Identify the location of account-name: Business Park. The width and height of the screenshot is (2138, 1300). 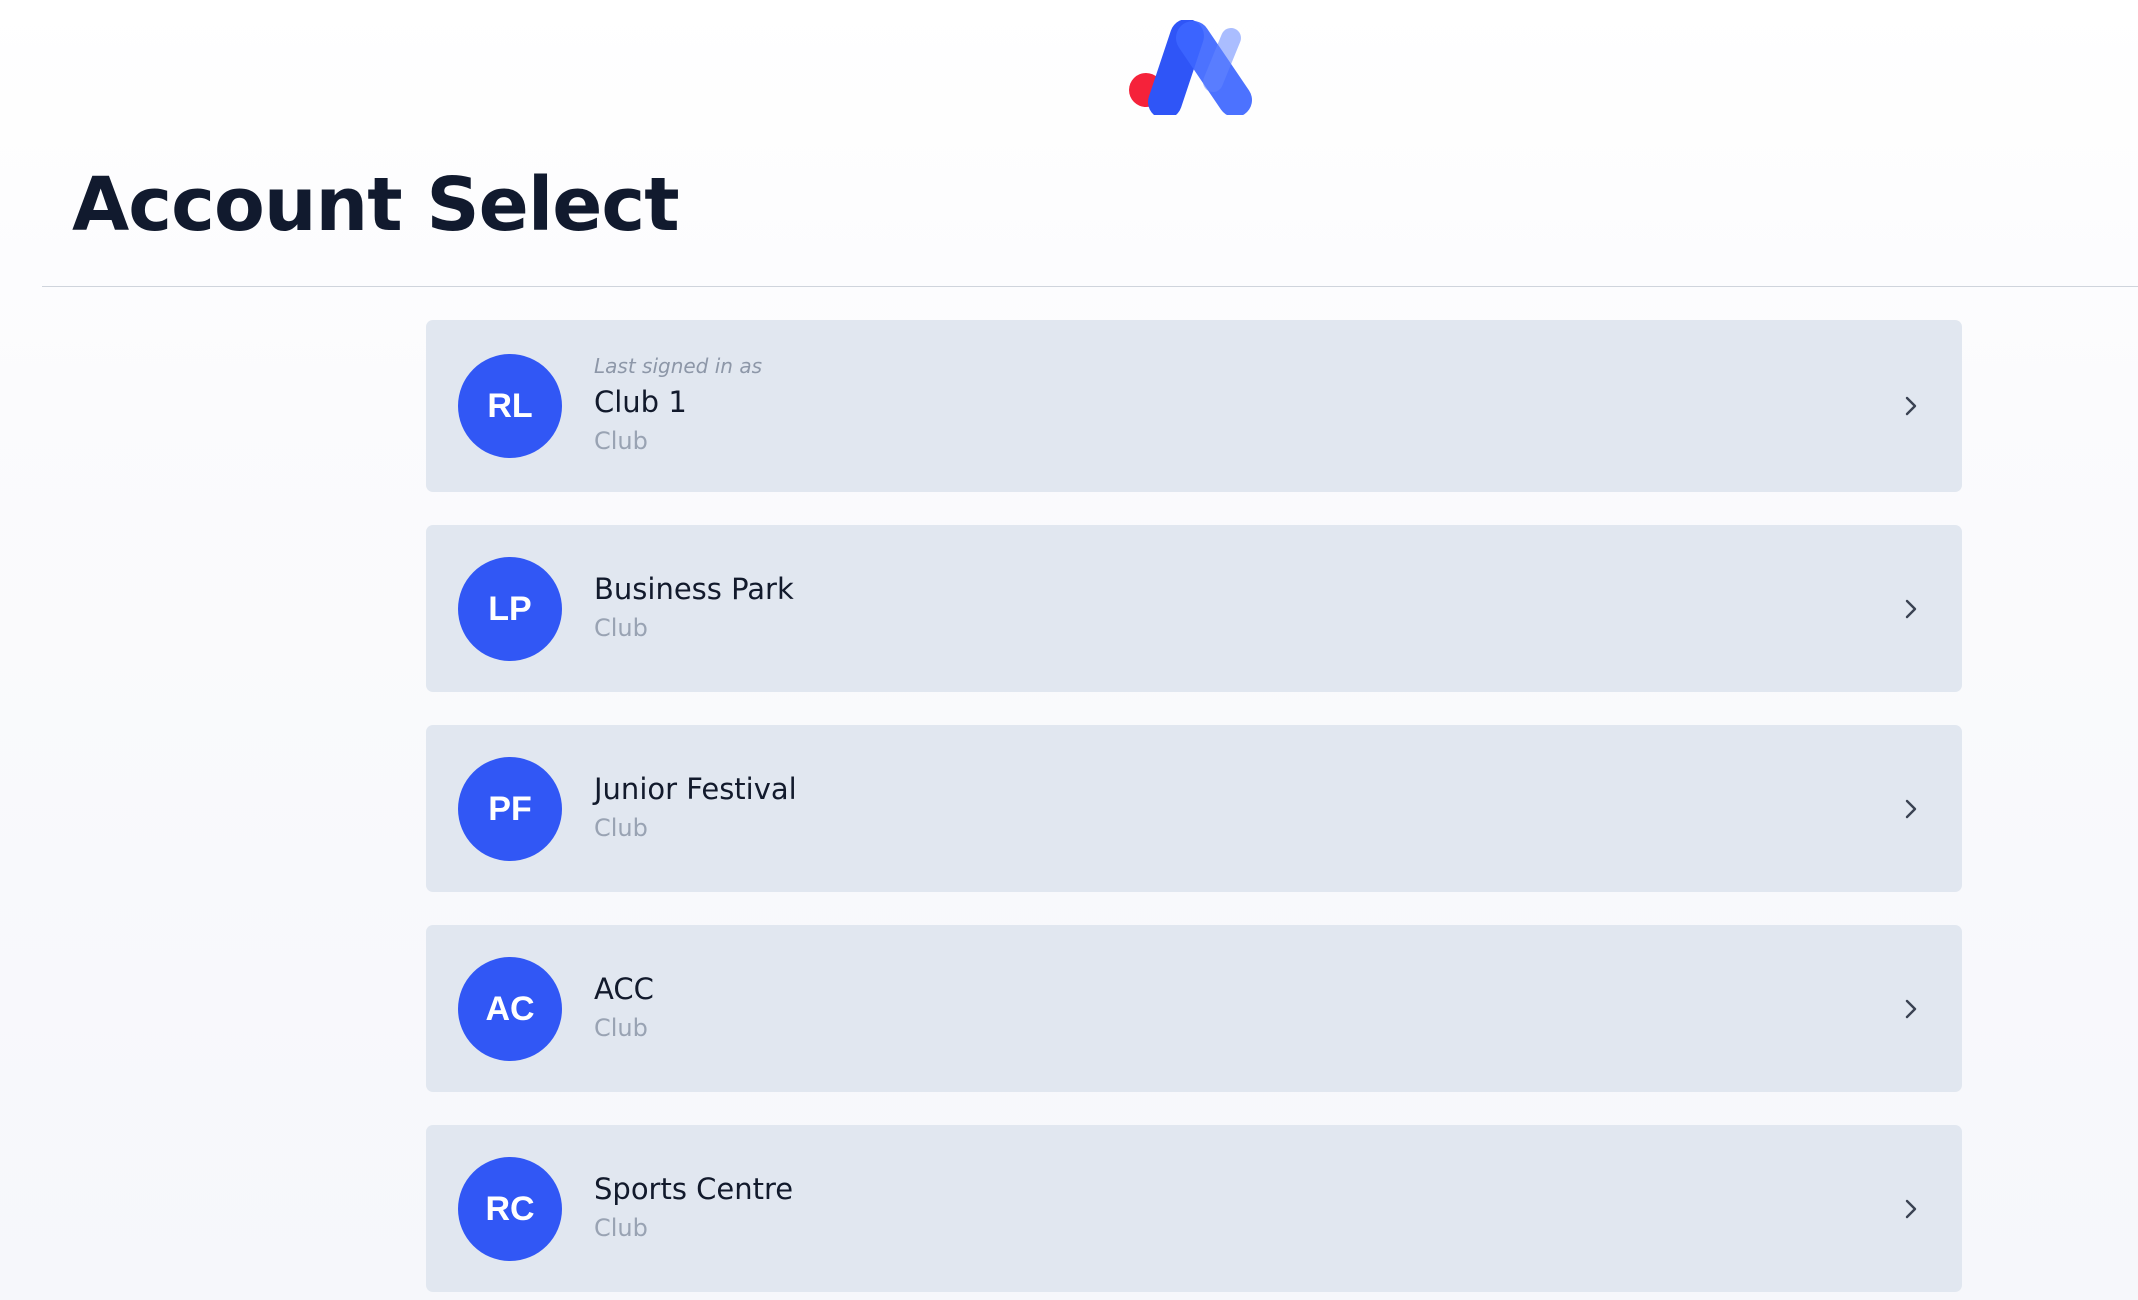
(694, 589).